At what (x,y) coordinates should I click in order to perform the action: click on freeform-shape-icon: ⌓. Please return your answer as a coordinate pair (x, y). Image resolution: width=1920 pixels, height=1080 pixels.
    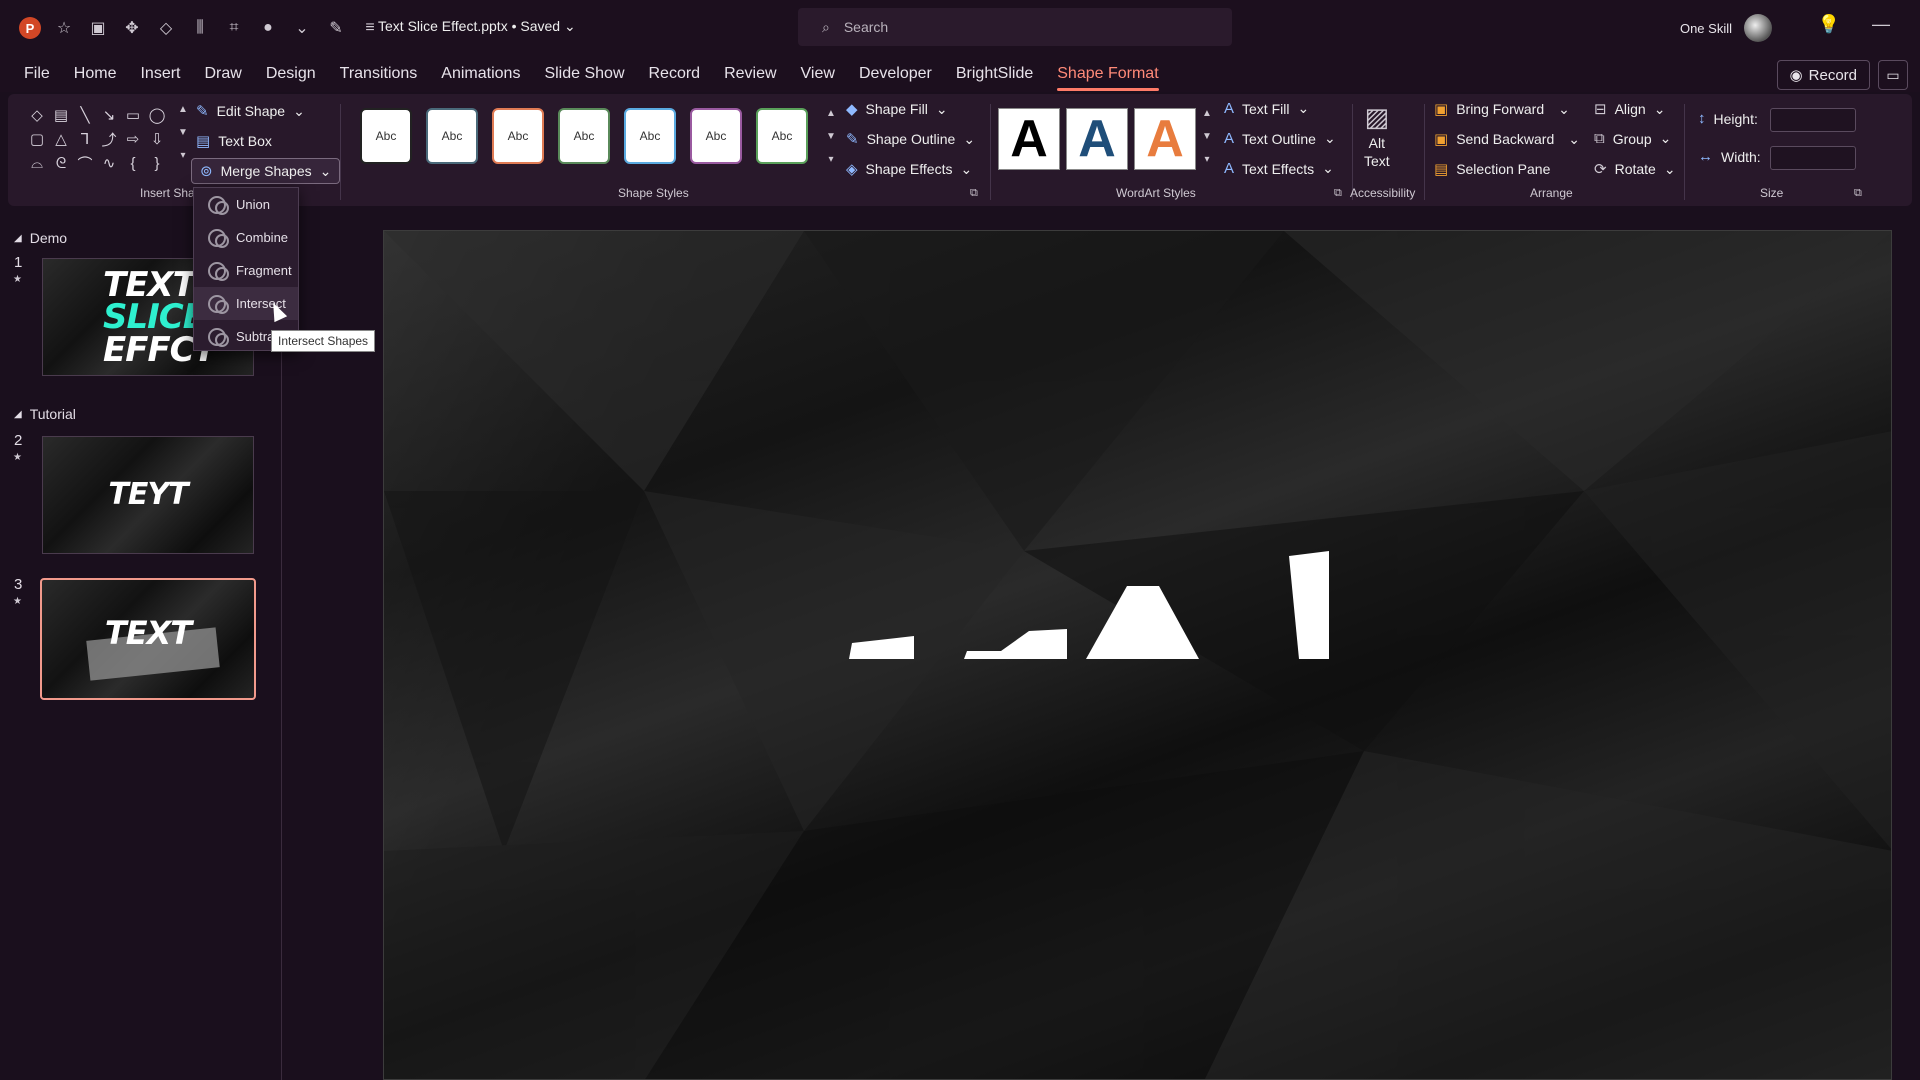
    Looking at the image, I should click on (37, 163).